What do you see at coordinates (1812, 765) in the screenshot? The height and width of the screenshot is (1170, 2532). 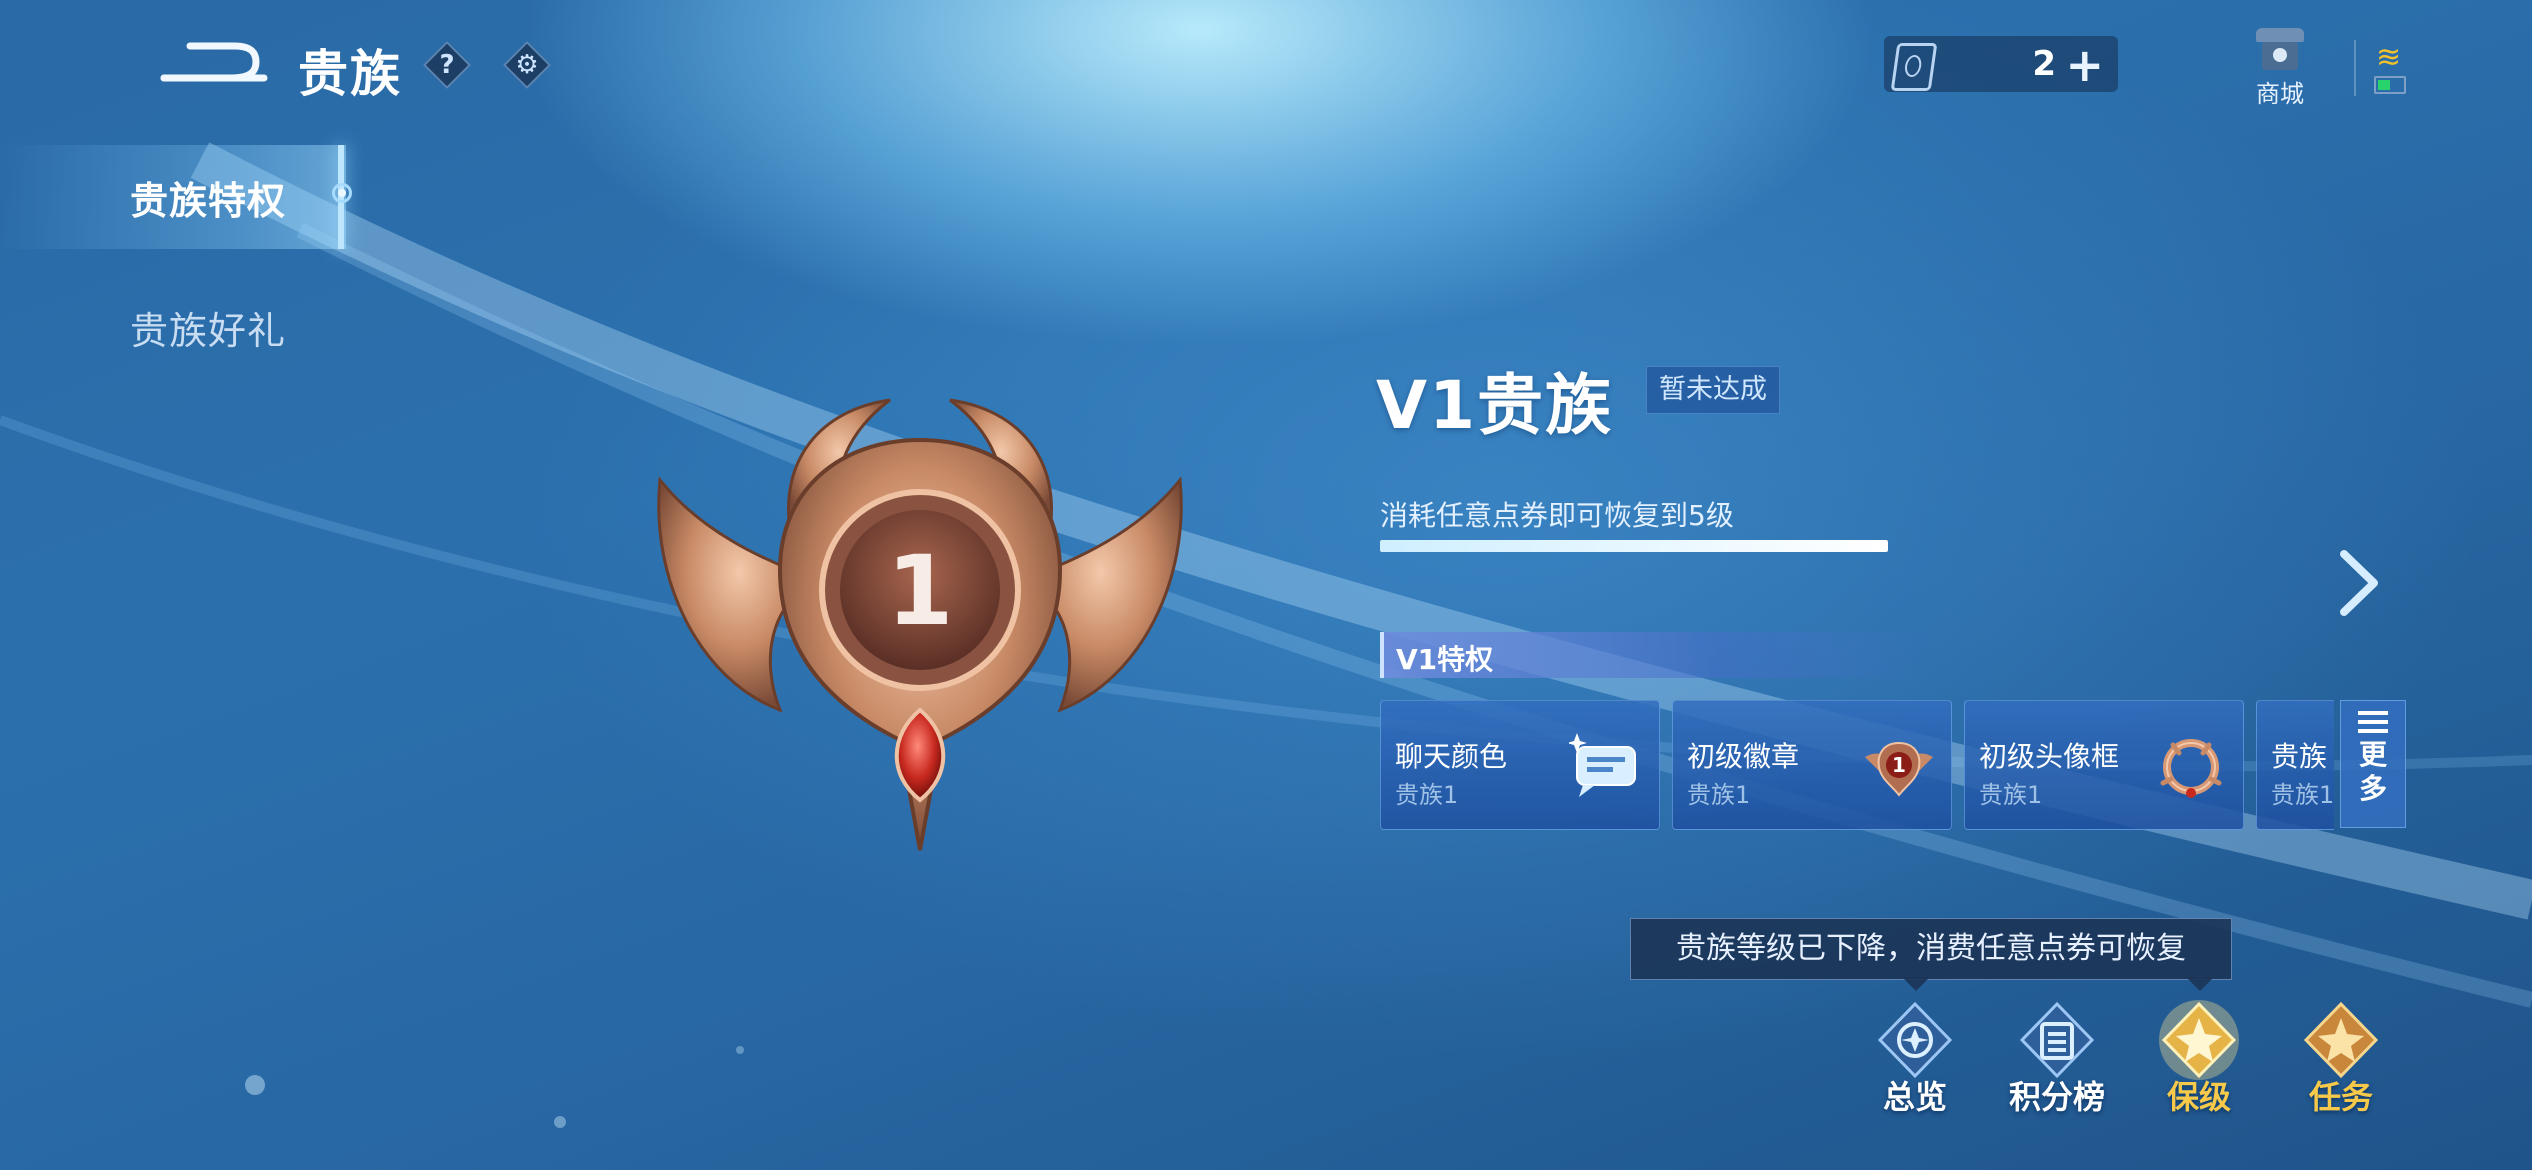 I see `privilege-card-badge: 初级徽章 贵族1 1` at bounding box center [1812, 765].